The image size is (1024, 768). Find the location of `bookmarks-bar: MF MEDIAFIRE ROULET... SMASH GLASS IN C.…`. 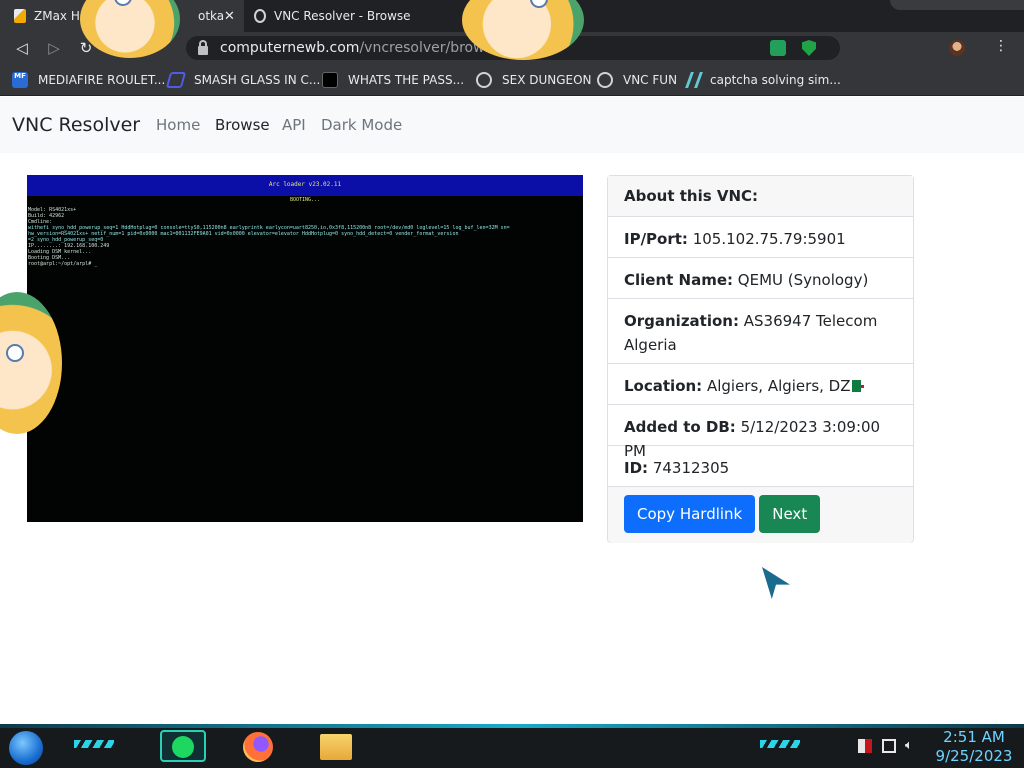

bookmarks-bar: MF MEDIAFIRE ROULET... SMASH GLASS IN C.… is located at coordinates (512, 80).